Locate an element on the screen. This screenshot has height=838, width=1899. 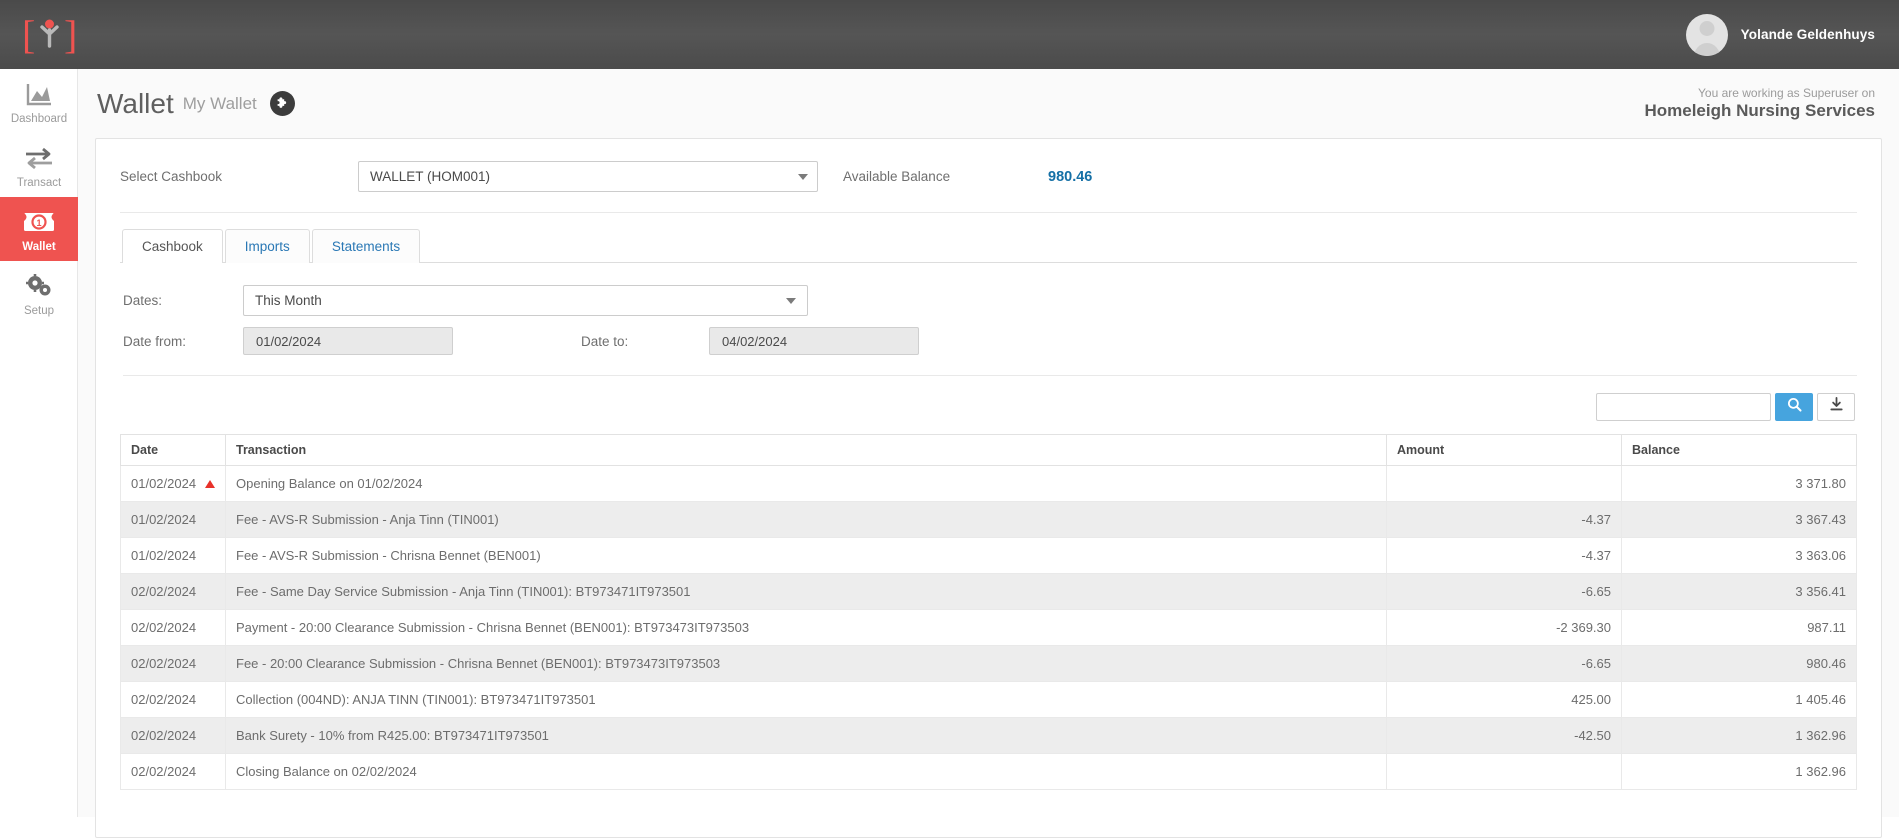
banknote-icon: 1 is located at coordinates (39, 222).